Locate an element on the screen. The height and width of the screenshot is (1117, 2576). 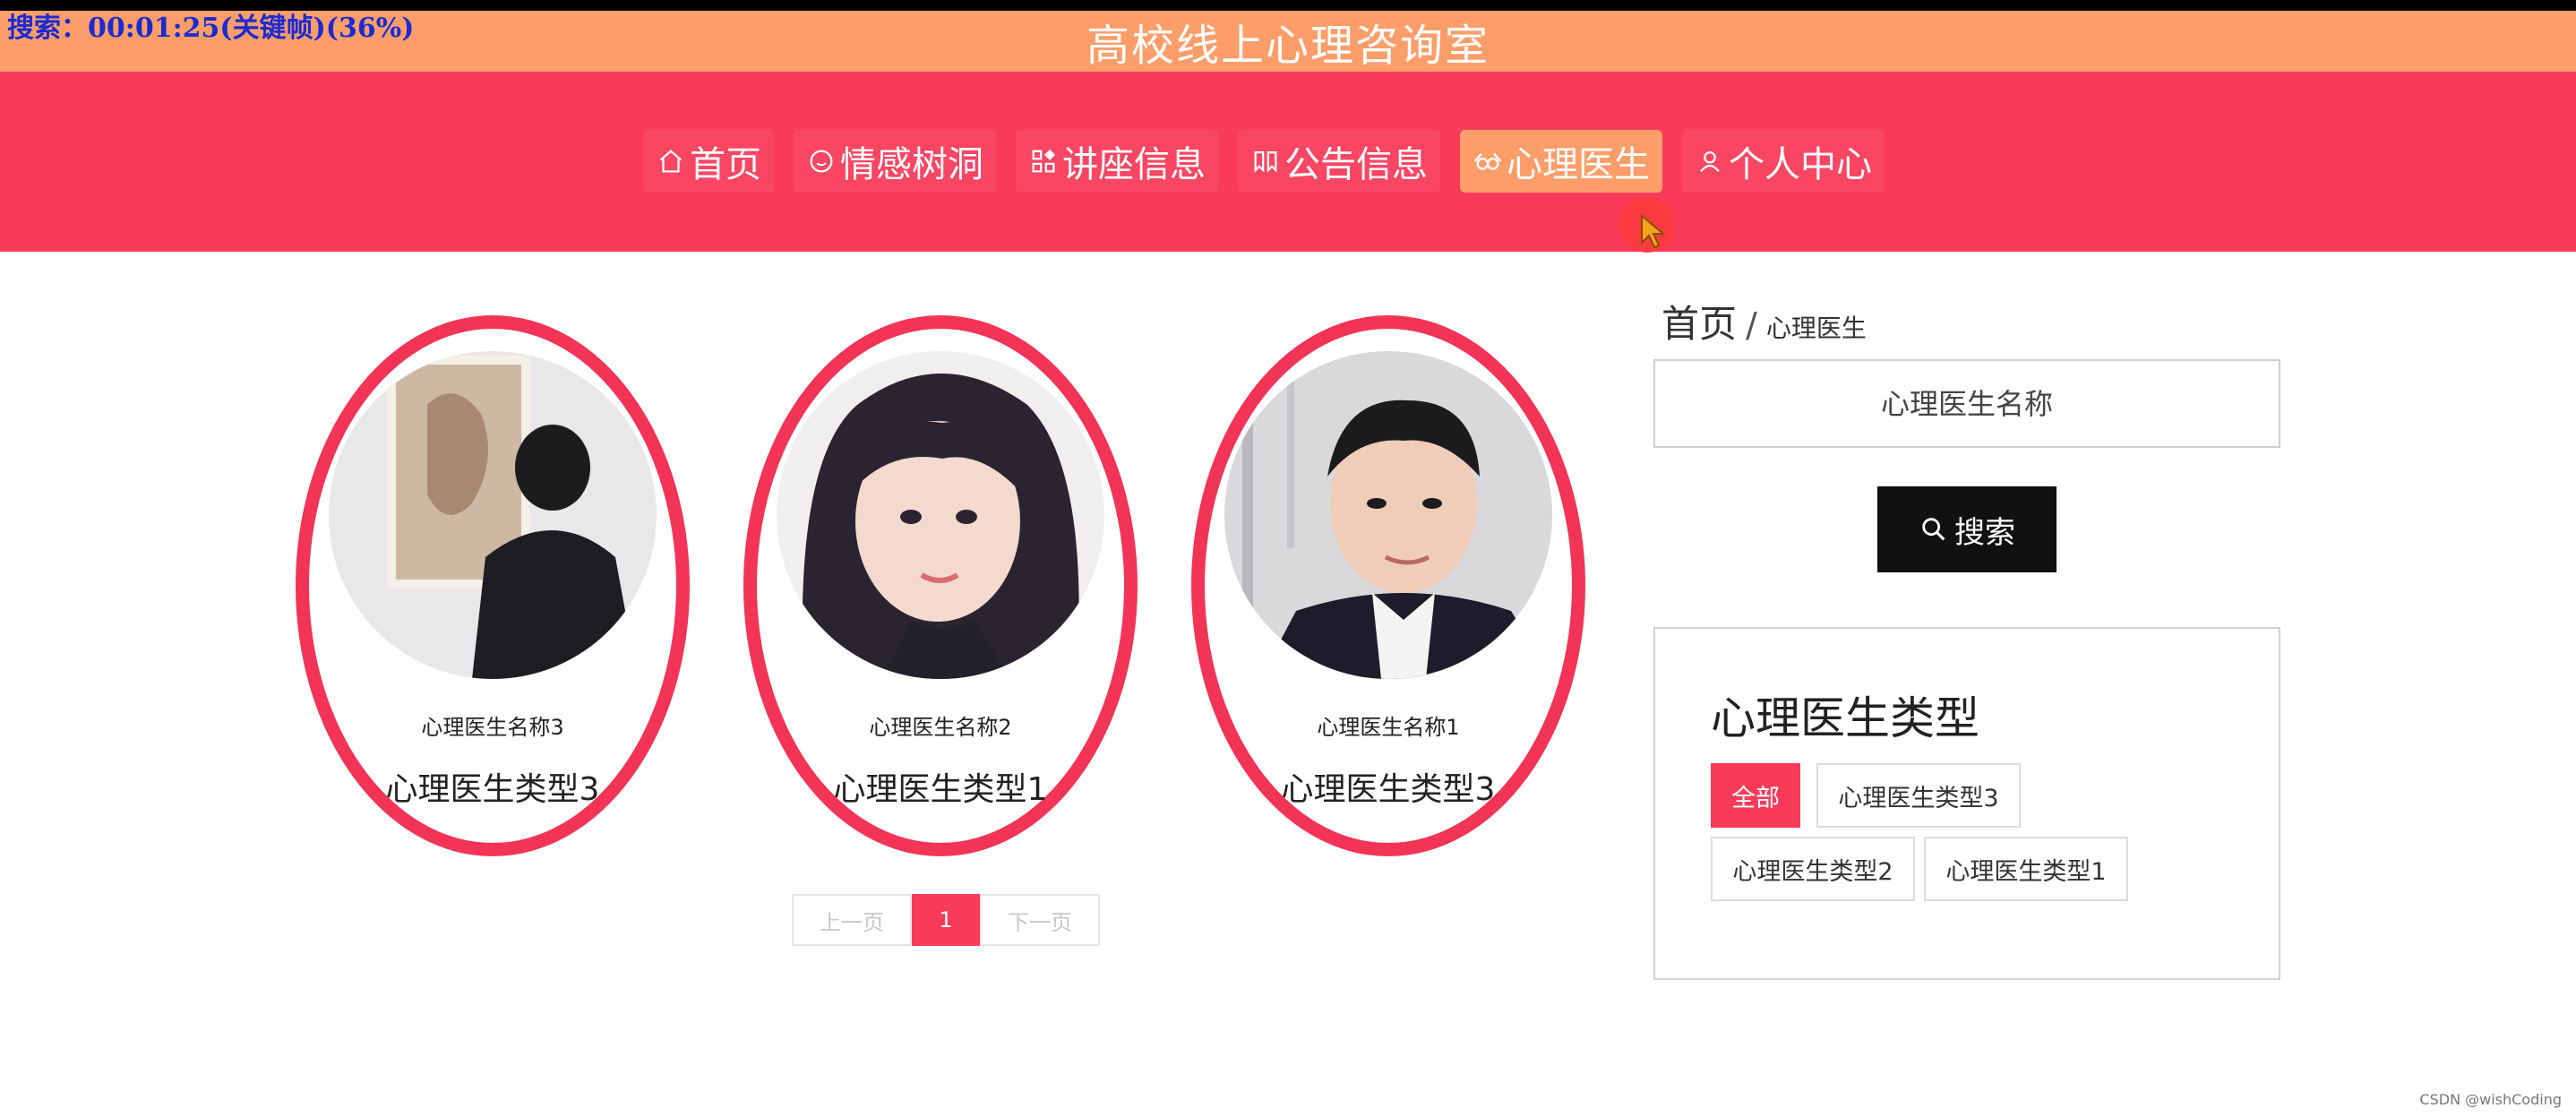
search-button-label: 搜索 is located at coordinates (1984, 532).